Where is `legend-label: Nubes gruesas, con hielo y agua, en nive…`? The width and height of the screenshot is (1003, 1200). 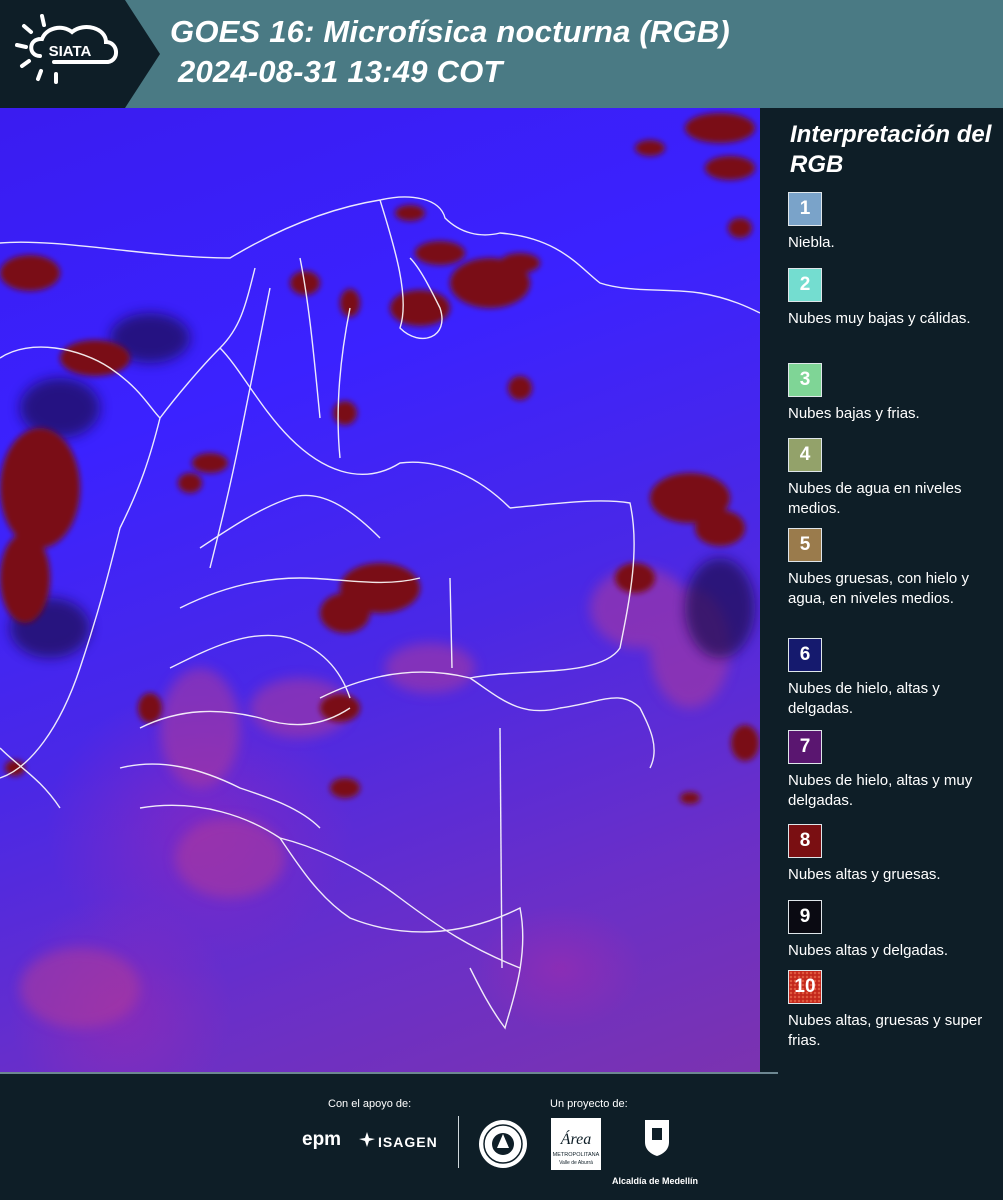 legend-label: Nubes gruesas, con hielo y agua, en nive… is located at coordinates (878, 588).